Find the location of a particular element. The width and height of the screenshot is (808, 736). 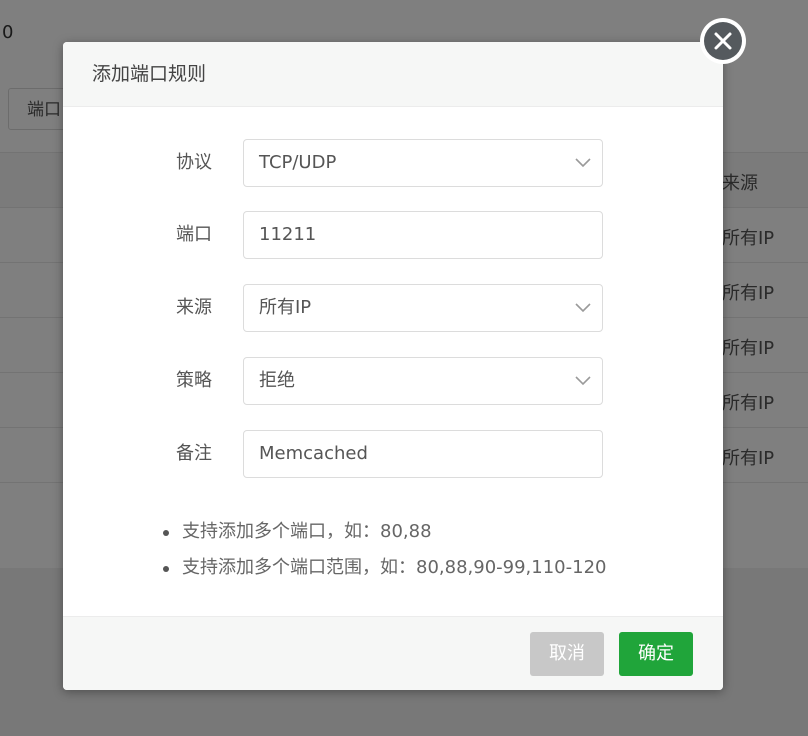

cancel-button: 取消 is located at coordinates (567, 654).